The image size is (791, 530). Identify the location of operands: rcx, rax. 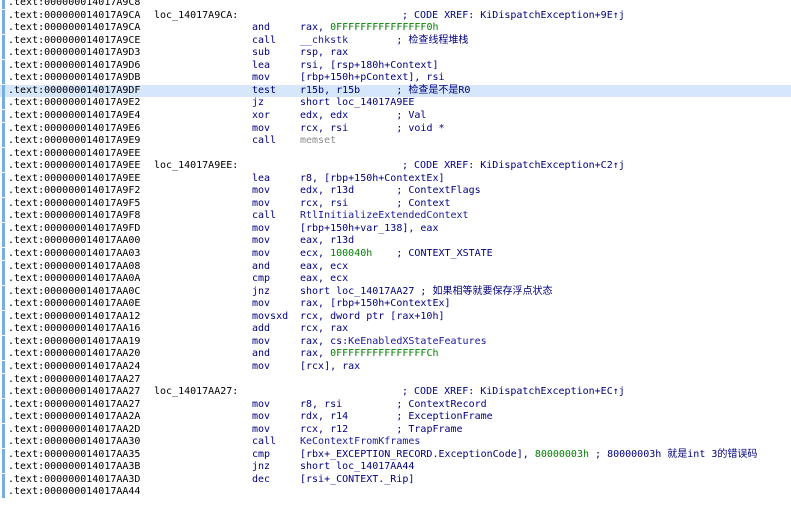
(324, 329).